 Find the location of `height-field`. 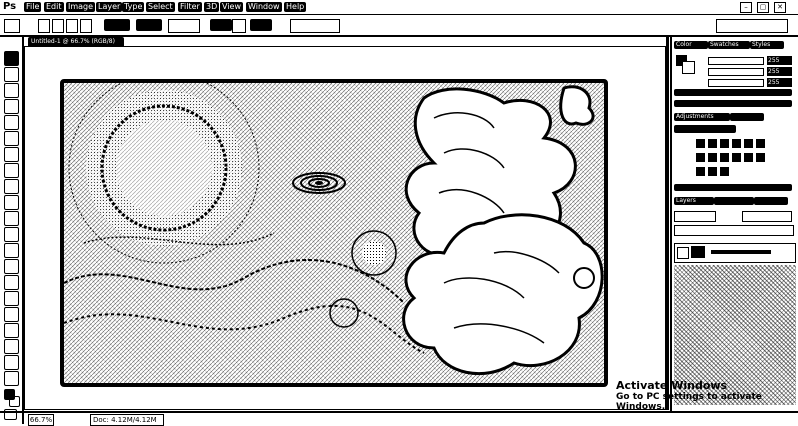

height-field is located at coordinates (261, 25).